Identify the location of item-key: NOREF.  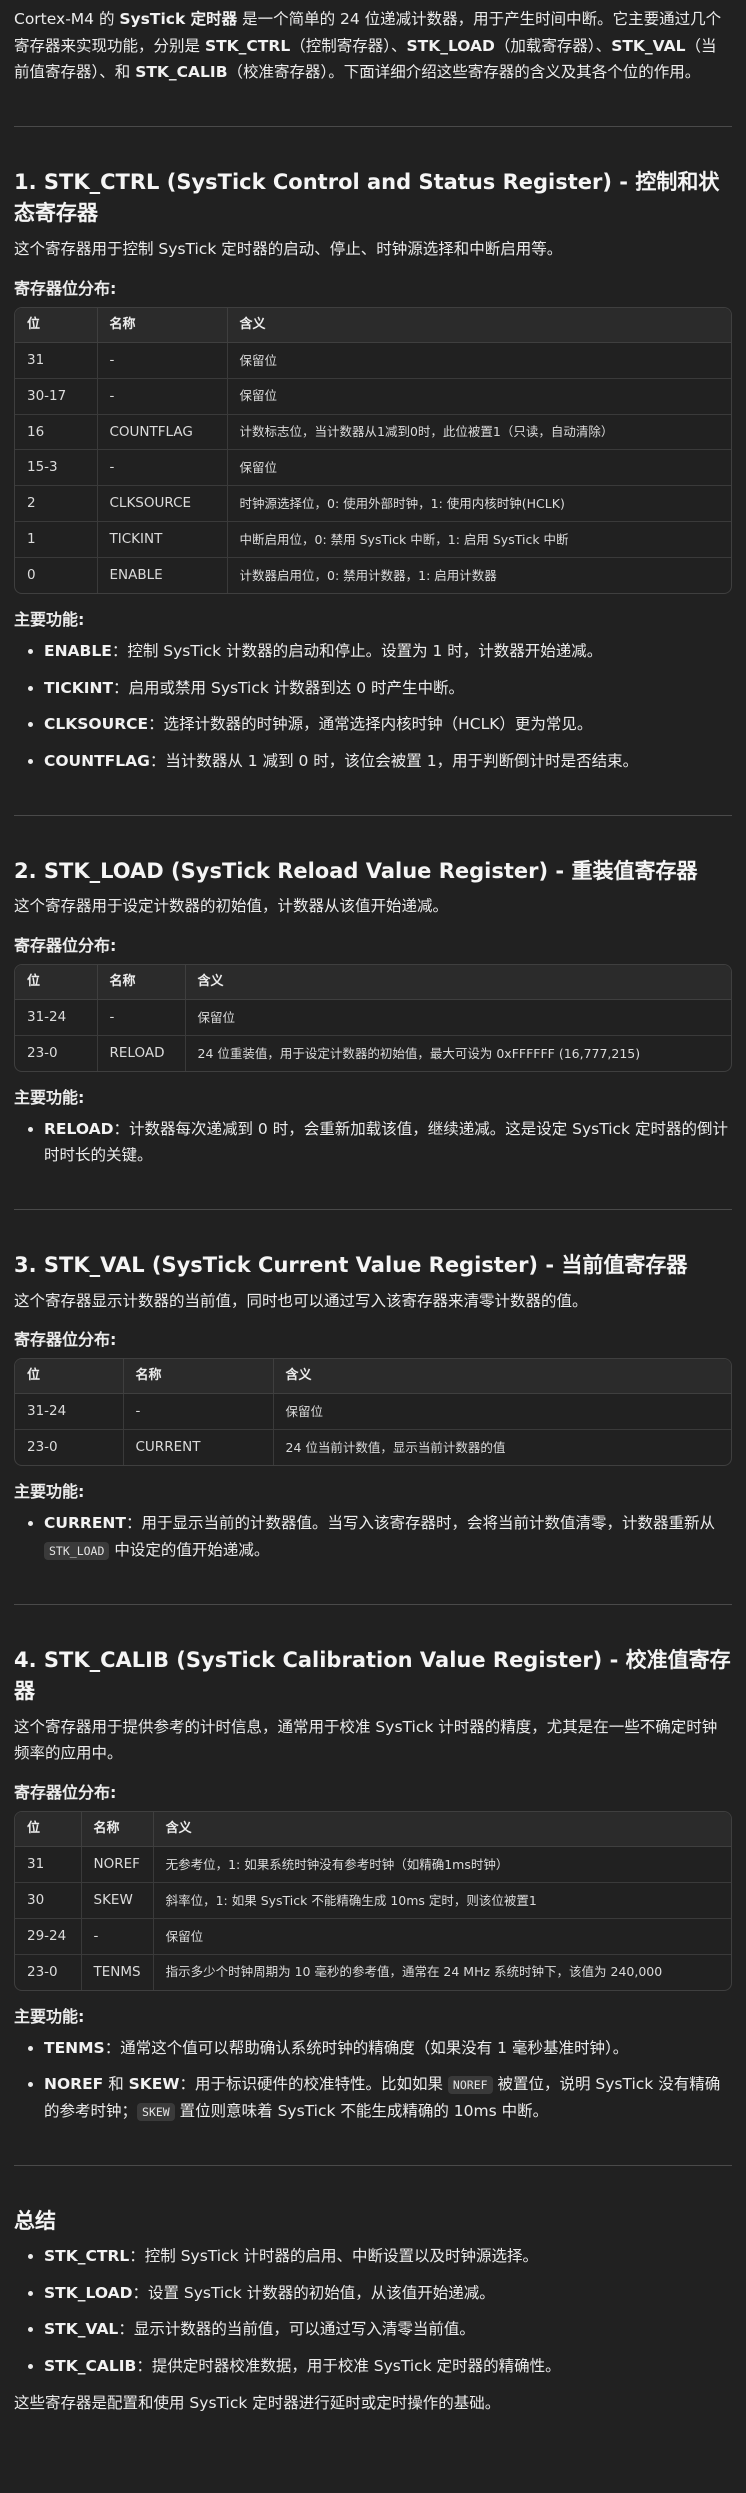
(74, 2084).